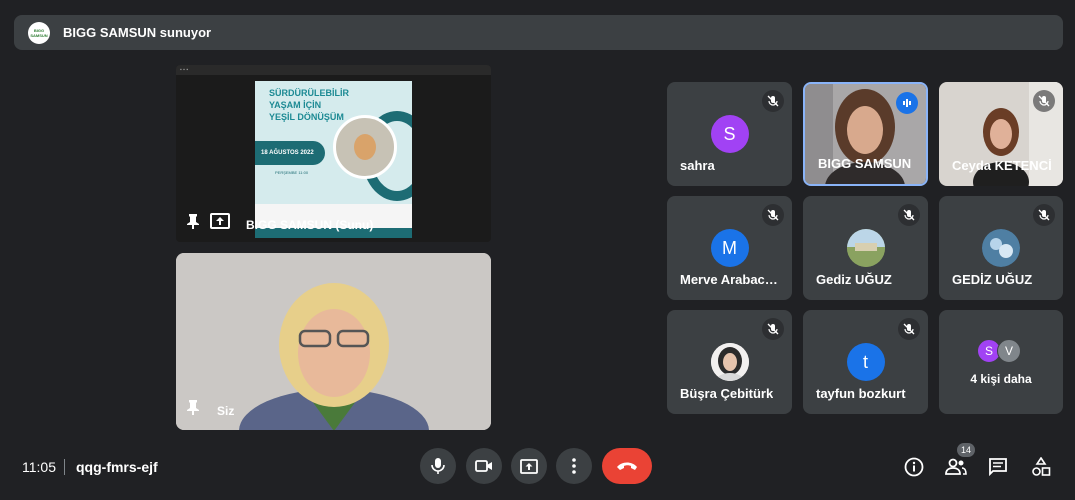 The height and width of the screenshot is (500, 1075). I want to click on avatar: M, so click(729, 248).